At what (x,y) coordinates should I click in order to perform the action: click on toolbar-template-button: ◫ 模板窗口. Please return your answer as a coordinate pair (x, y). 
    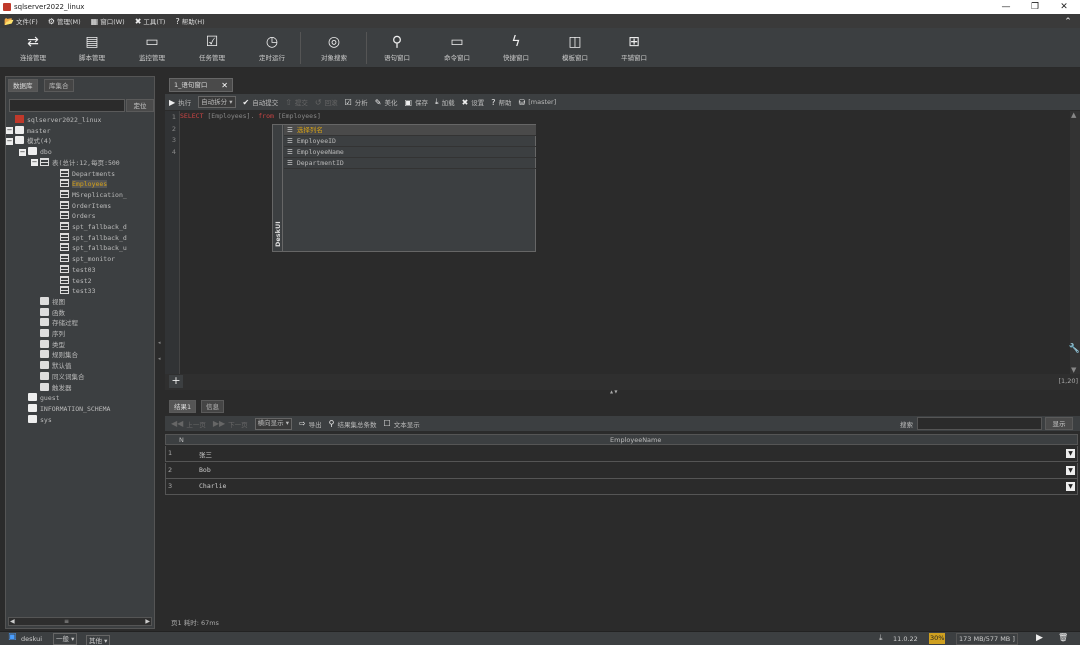
    Looking at the image, I should click on (575, 47).